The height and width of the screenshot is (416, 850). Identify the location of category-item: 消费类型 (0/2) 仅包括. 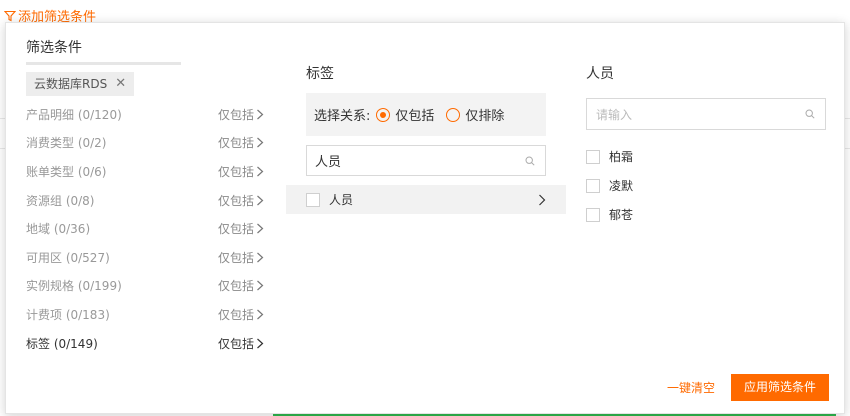
(146, 143).